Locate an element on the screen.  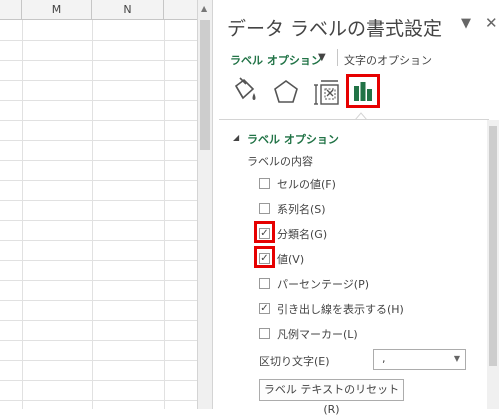
tab-text-options: 文字のオプション is located at coordinates (388, 60).